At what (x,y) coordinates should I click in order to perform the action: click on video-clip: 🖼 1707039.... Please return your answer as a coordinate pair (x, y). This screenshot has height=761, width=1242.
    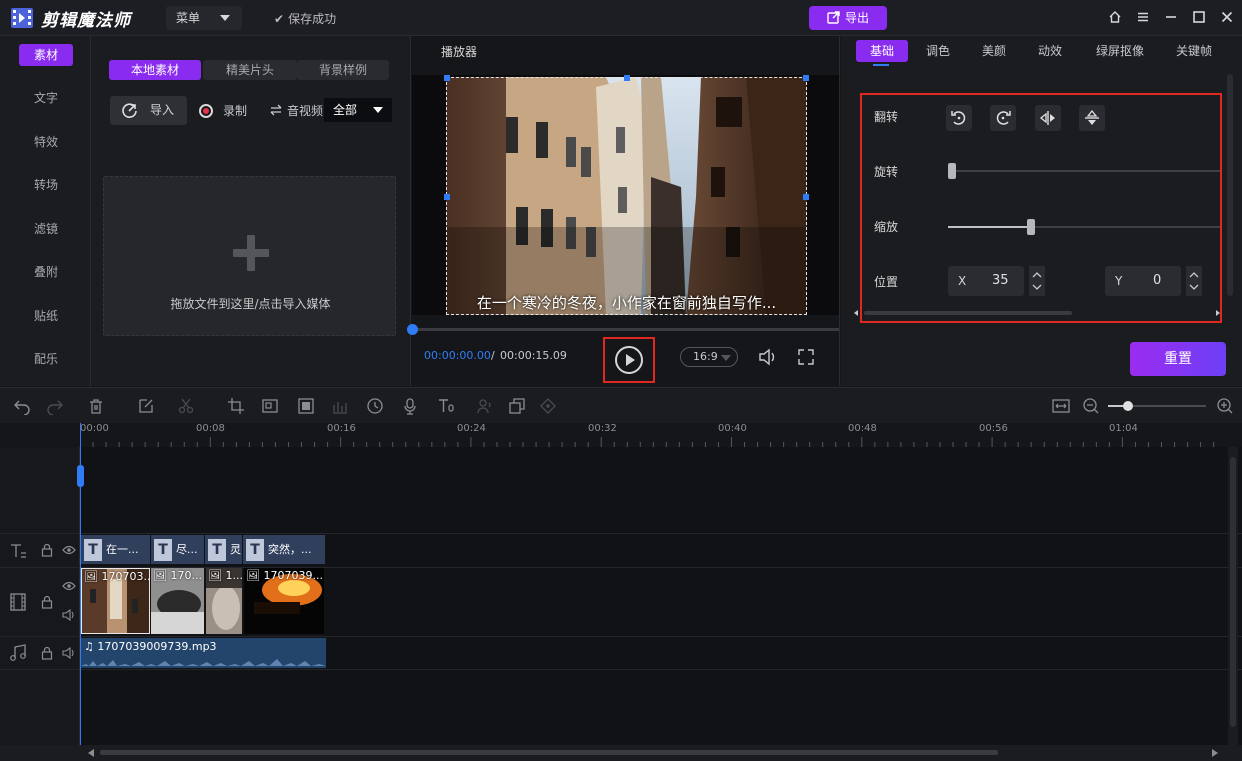
    Looking at the image, I should click on (284, 601).